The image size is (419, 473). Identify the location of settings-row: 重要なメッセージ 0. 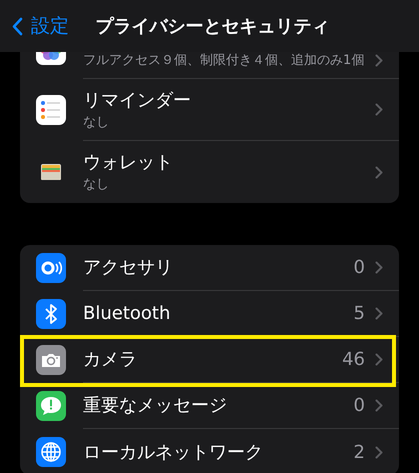
(209, 406).